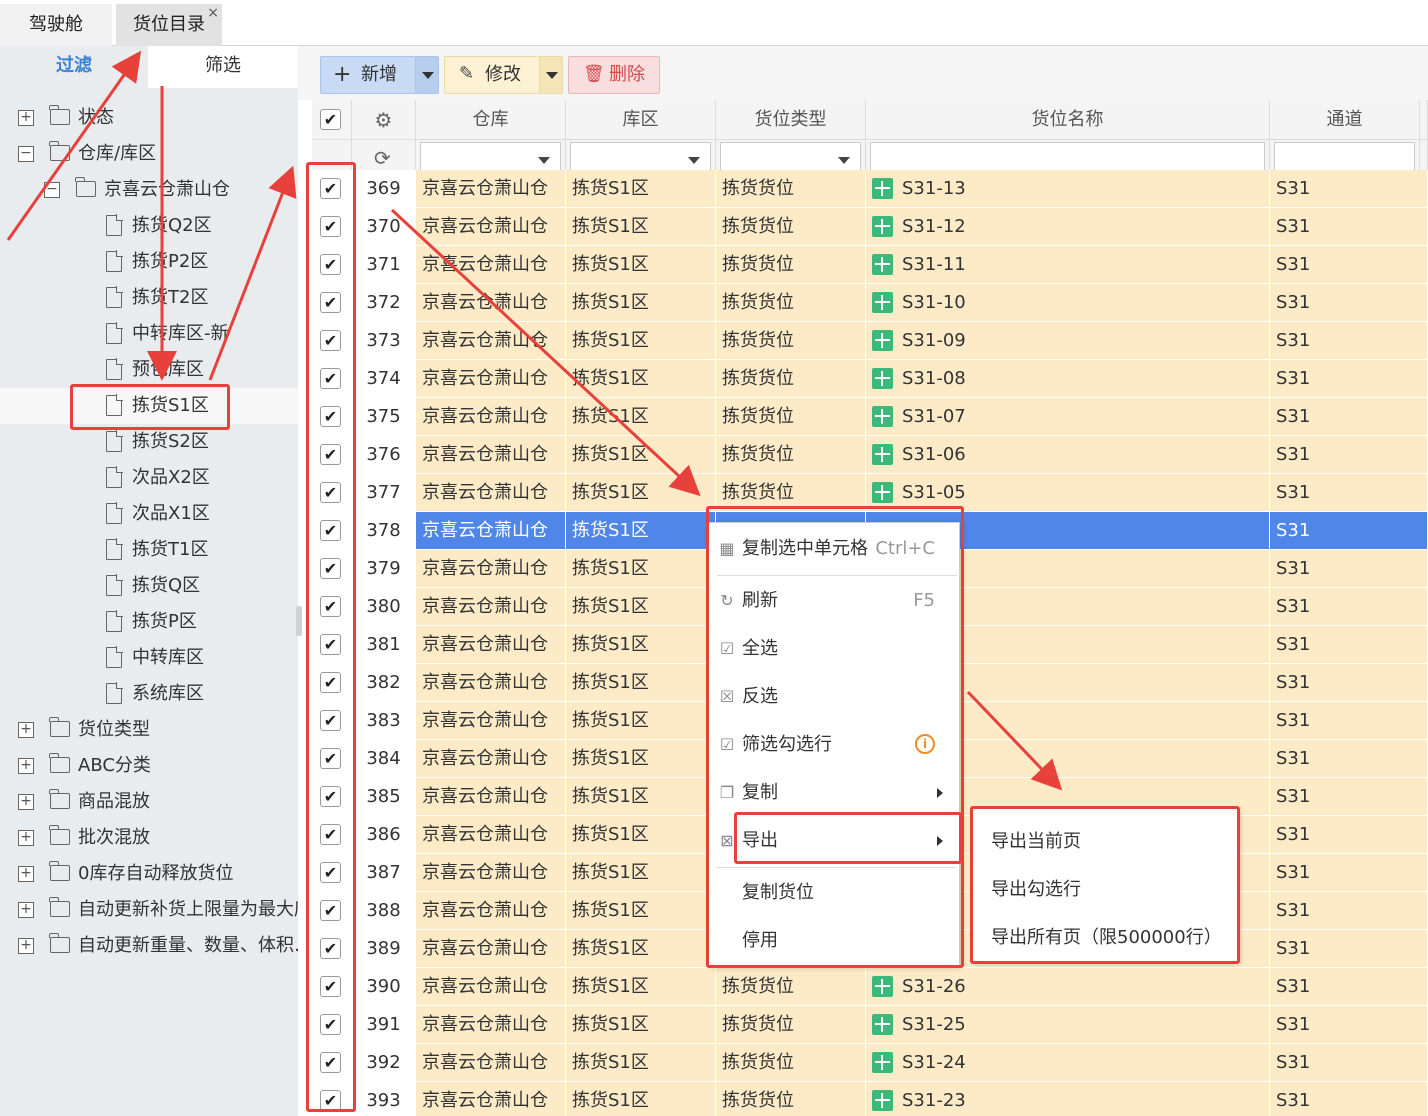  I want to click on table-row: ✔ 393 京喜云仓萧山仓 拣货S1区 拣货货位 S31-23 S31, so click(870, 1099).